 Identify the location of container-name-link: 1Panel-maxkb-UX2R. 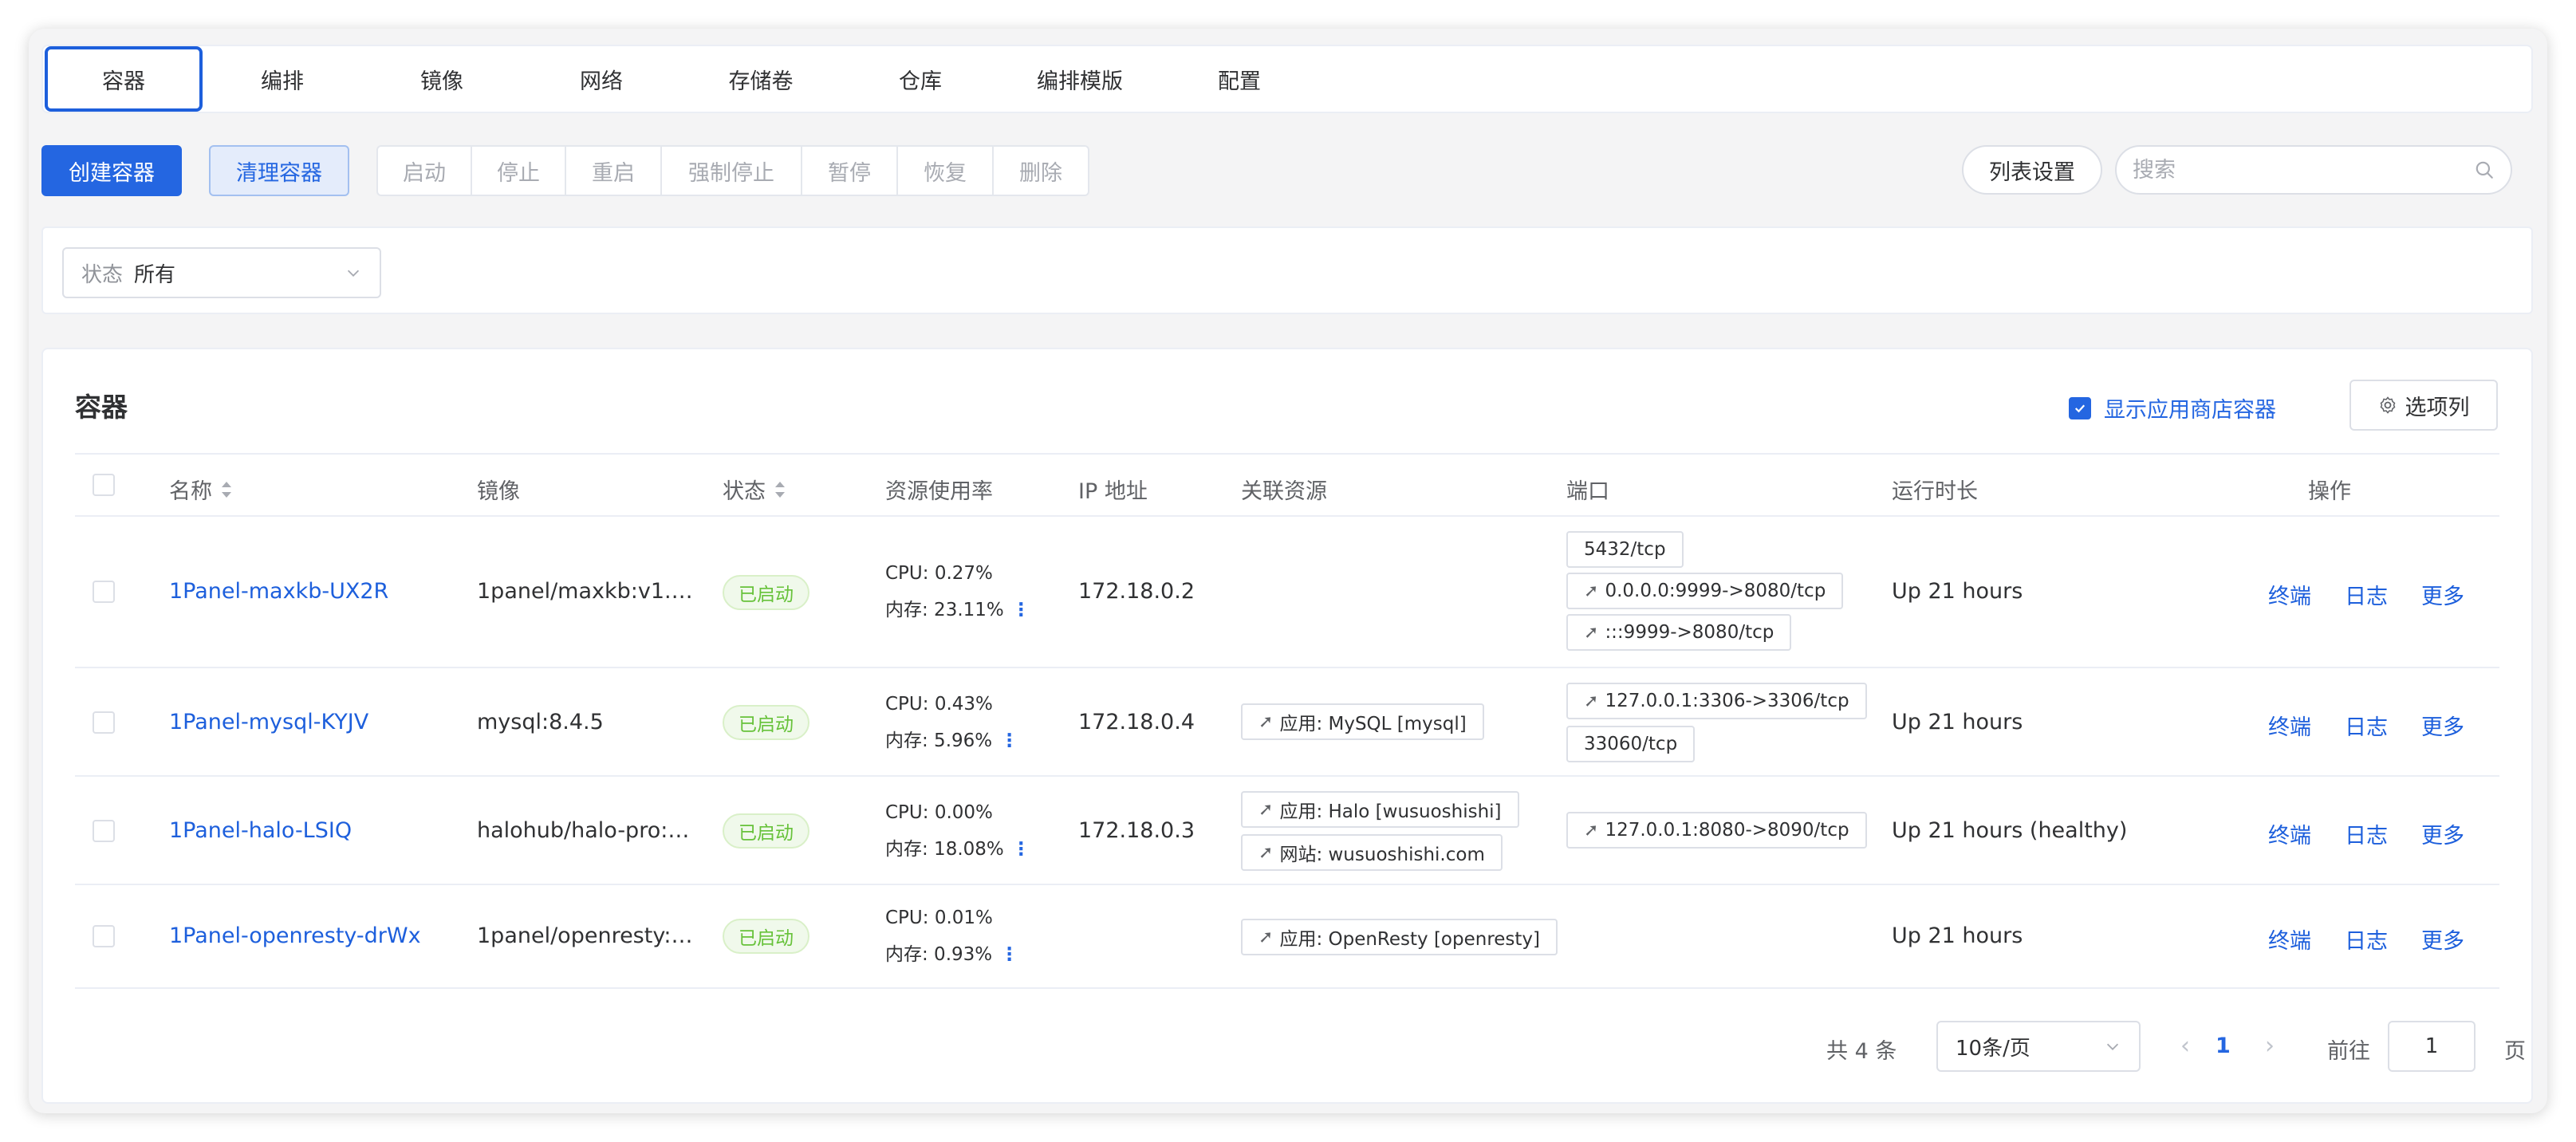
(278, 591).